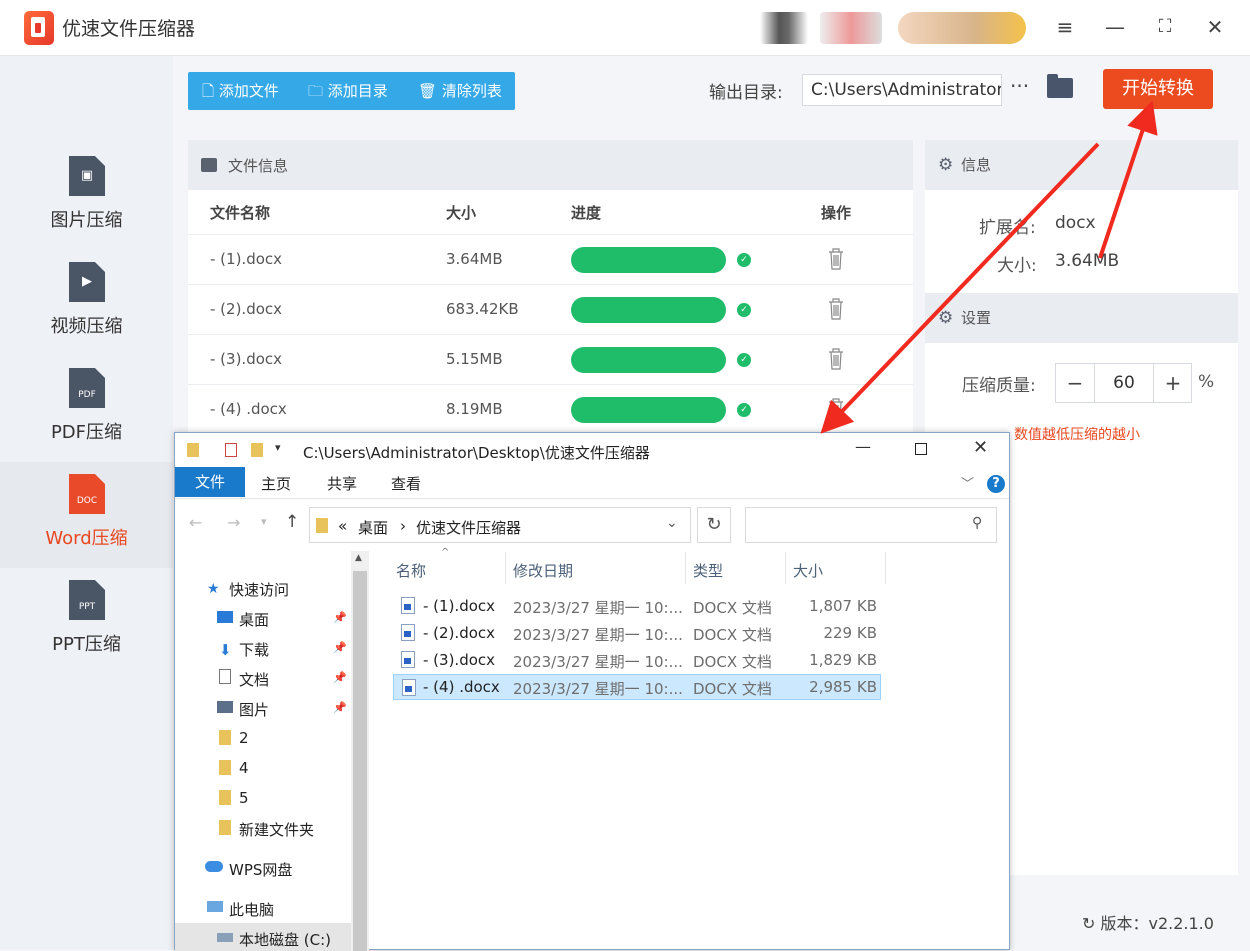 The image size is (1250, 951). Describe the element at coordinates (411, 570) in the screenshot. I see `column-header-name: 名称` at that location.